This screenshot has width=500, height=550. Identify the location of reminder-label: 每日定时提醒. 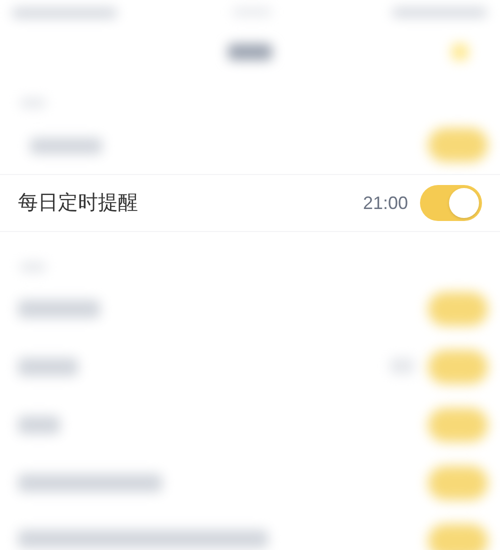
(78, 203).